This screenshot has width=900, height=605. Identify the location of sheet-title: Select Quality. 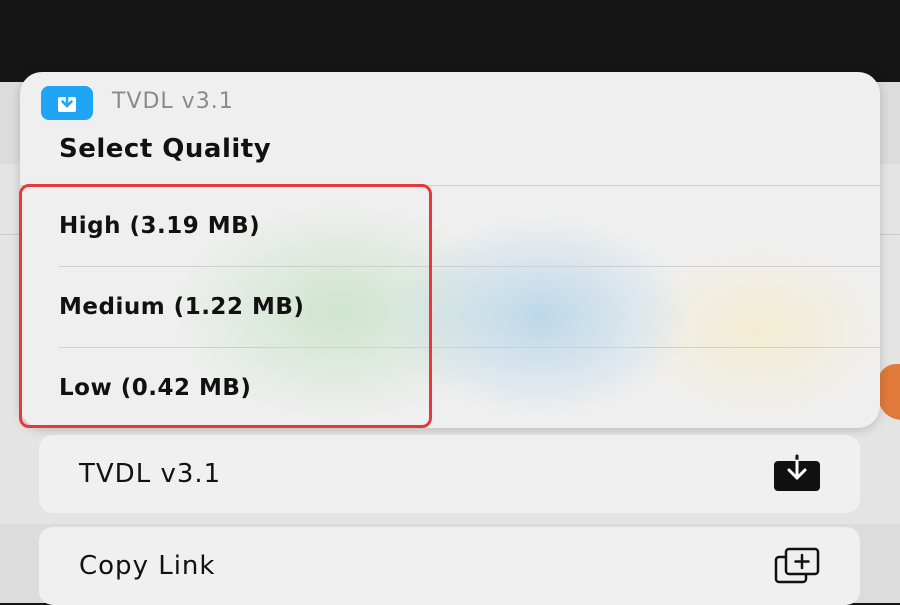
(165, 149).